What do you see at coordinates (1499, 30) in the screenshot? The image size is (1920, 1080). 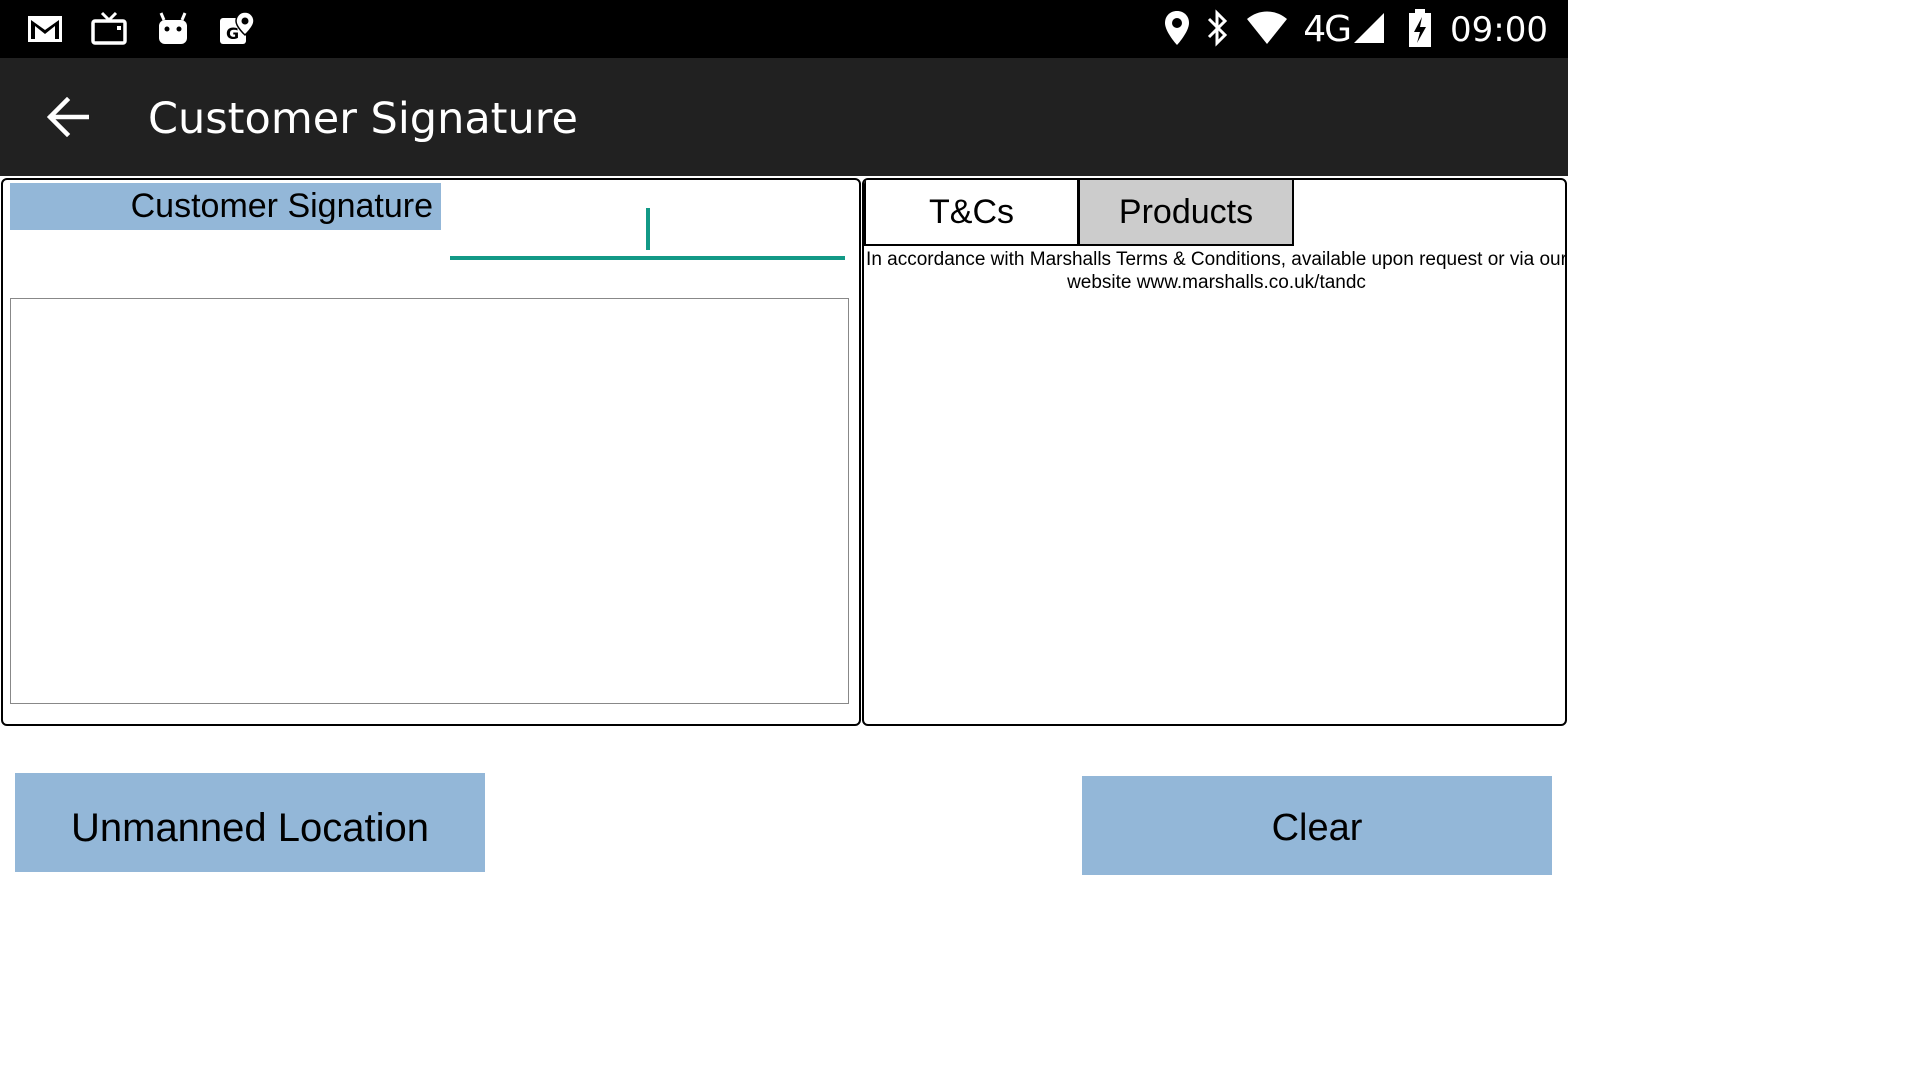 I see `clock: 09:00` at bounding box center [1499, 30].